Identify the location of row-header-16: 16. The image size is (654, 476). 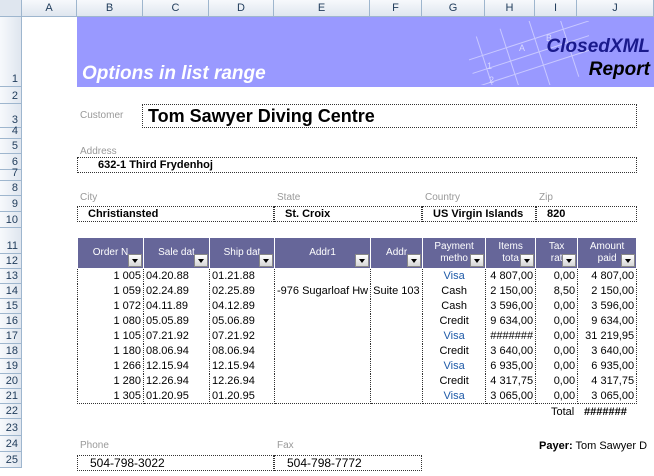
(11, 321).